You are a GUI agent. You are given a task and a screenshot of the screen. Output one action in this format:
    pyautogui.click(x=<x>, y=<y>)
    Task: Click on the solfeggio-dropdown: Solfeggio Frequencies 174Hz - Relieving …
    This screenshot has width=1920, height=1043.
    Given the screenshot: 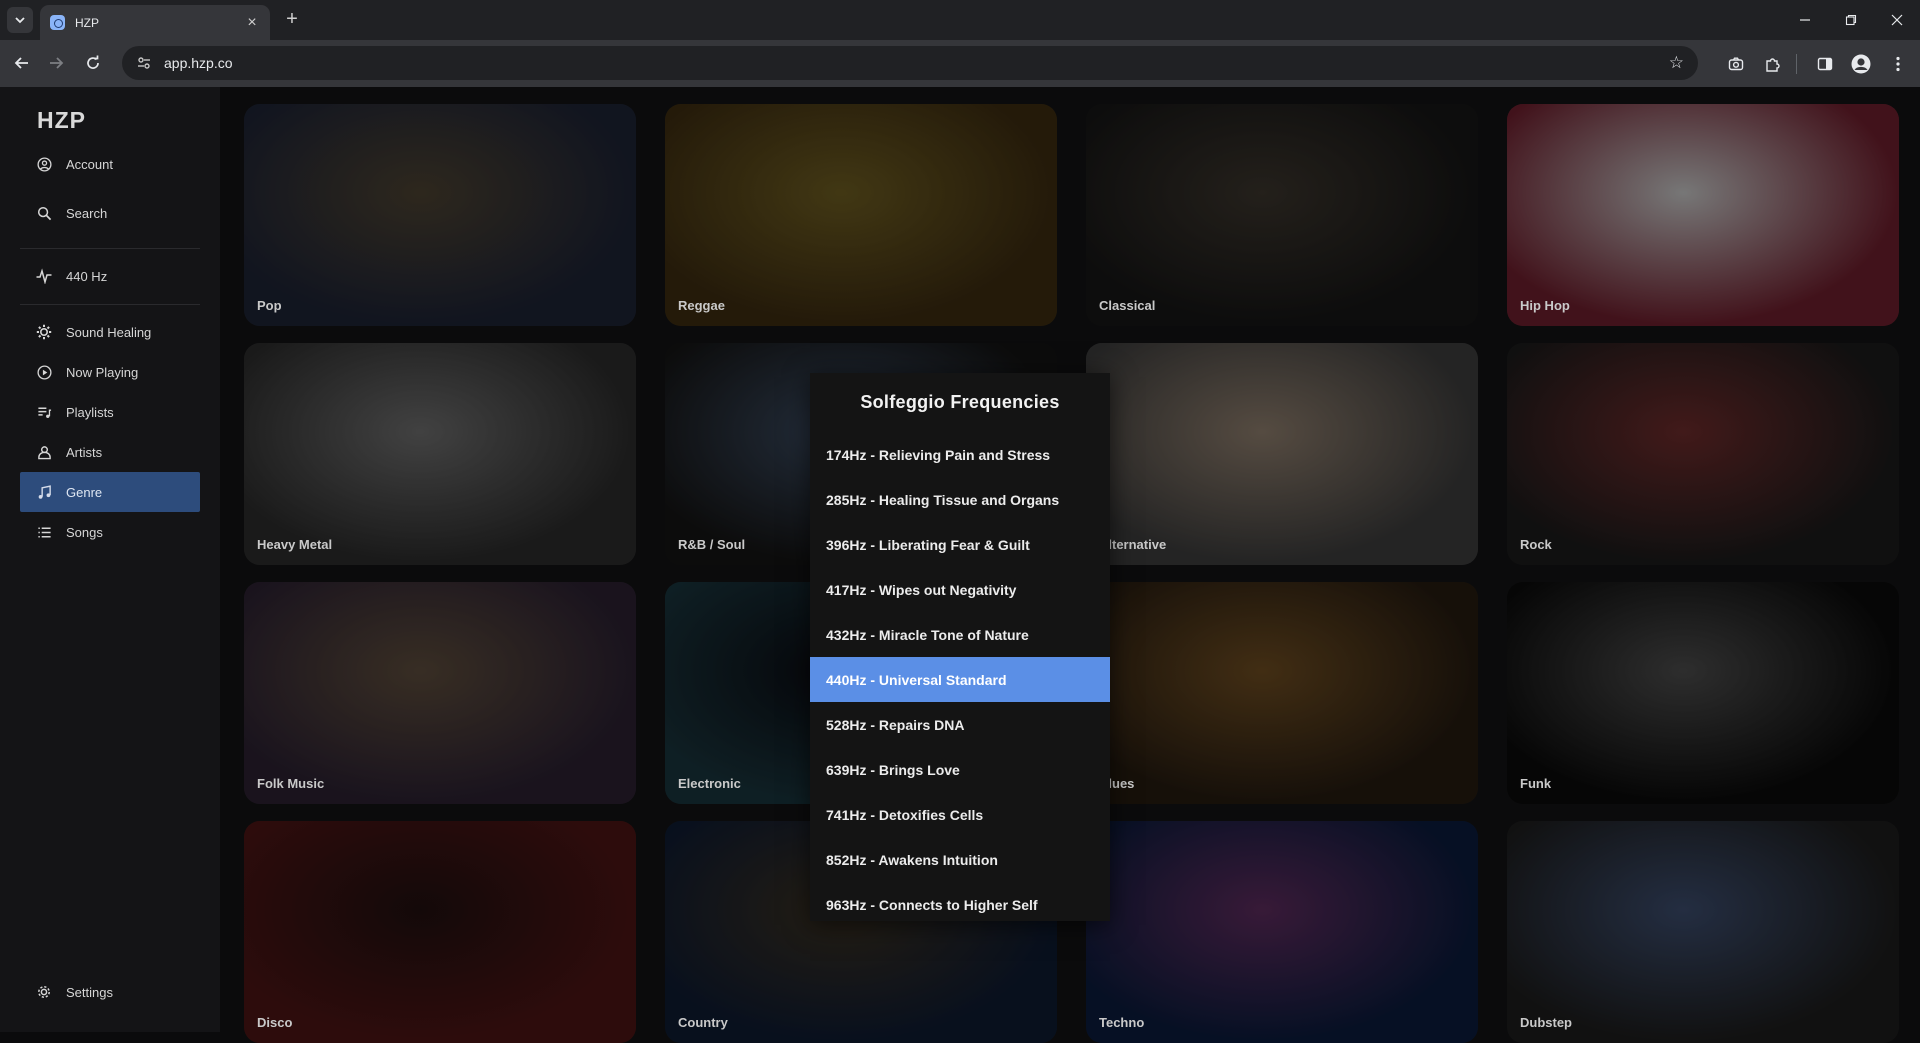 What is the action you would take?
    pyautogui.click(x=960, y=647)
    